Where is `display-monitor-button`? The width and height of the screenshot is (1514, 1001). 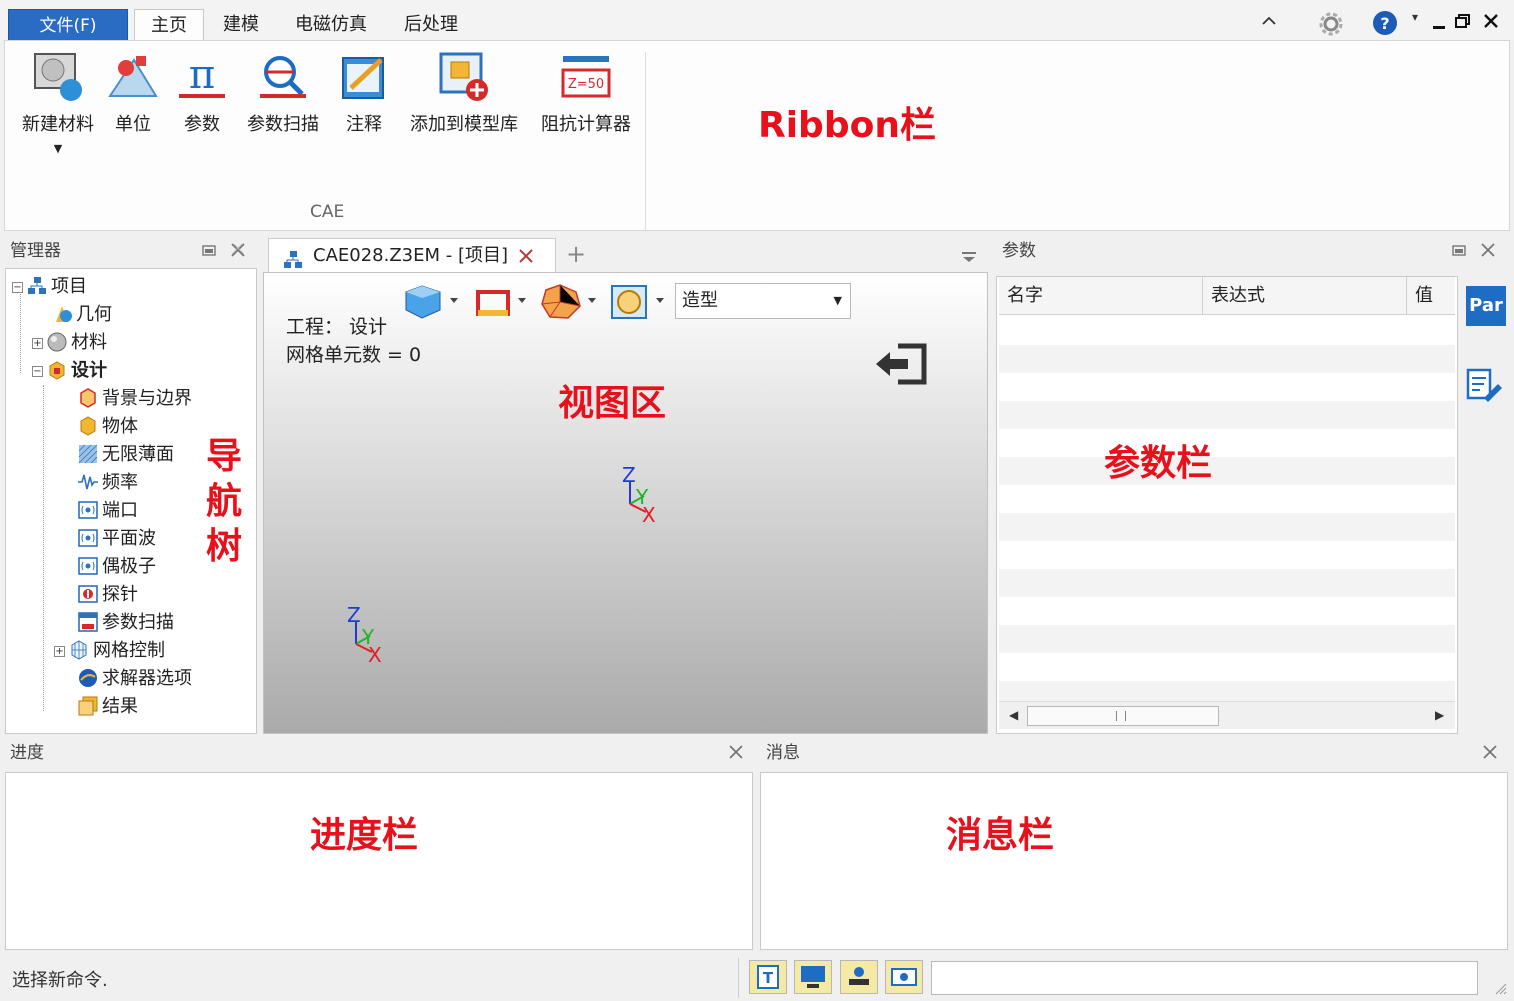 display-monitor-button is located at coordinates (813, 977).